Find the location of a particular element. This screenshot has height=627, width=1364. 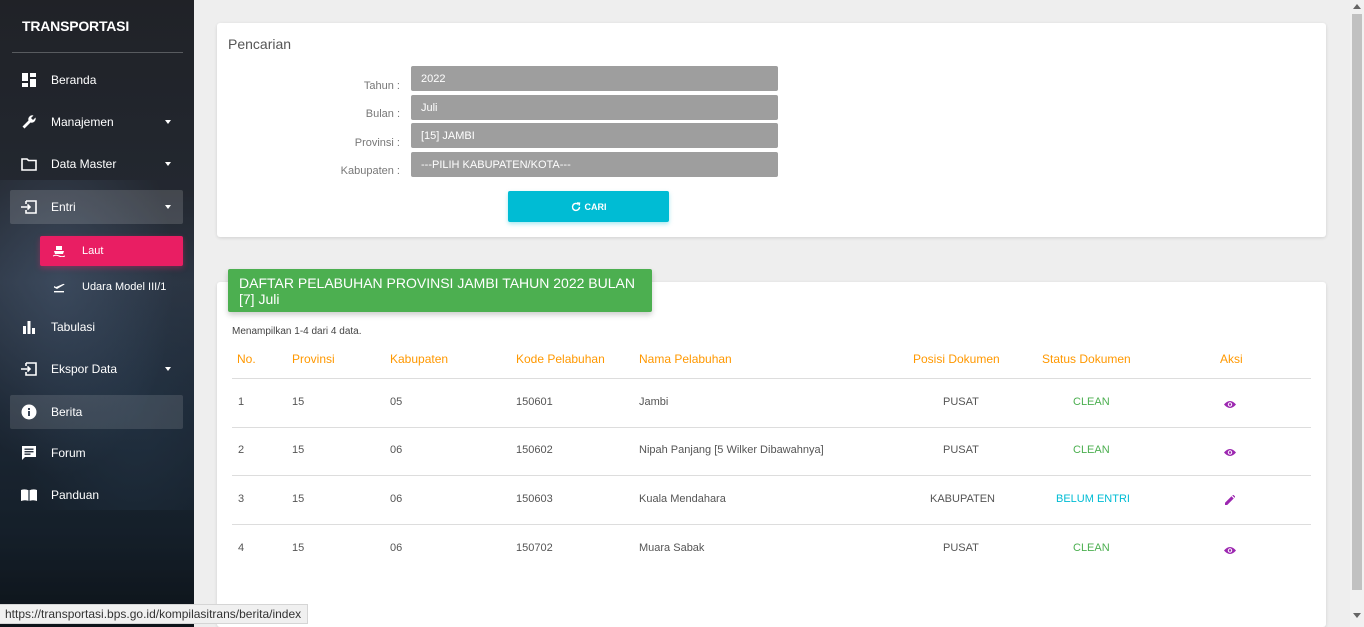

cari-button: CARI is located at coordinates (588, 206).